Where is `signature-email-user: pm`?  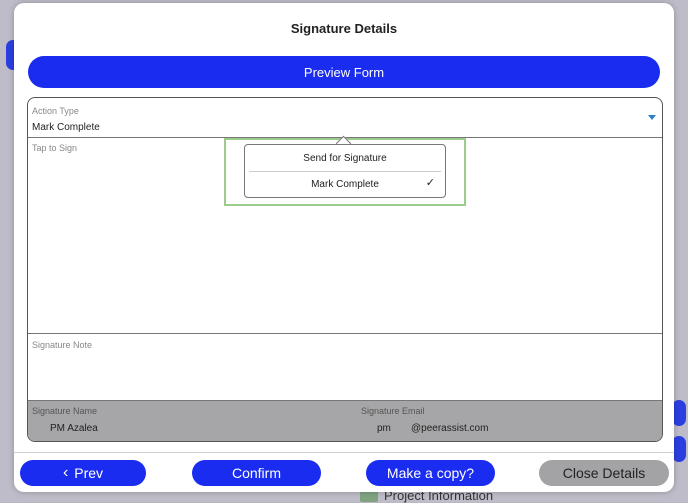
signature-email-user: pm is located at coordinates (384, 428).